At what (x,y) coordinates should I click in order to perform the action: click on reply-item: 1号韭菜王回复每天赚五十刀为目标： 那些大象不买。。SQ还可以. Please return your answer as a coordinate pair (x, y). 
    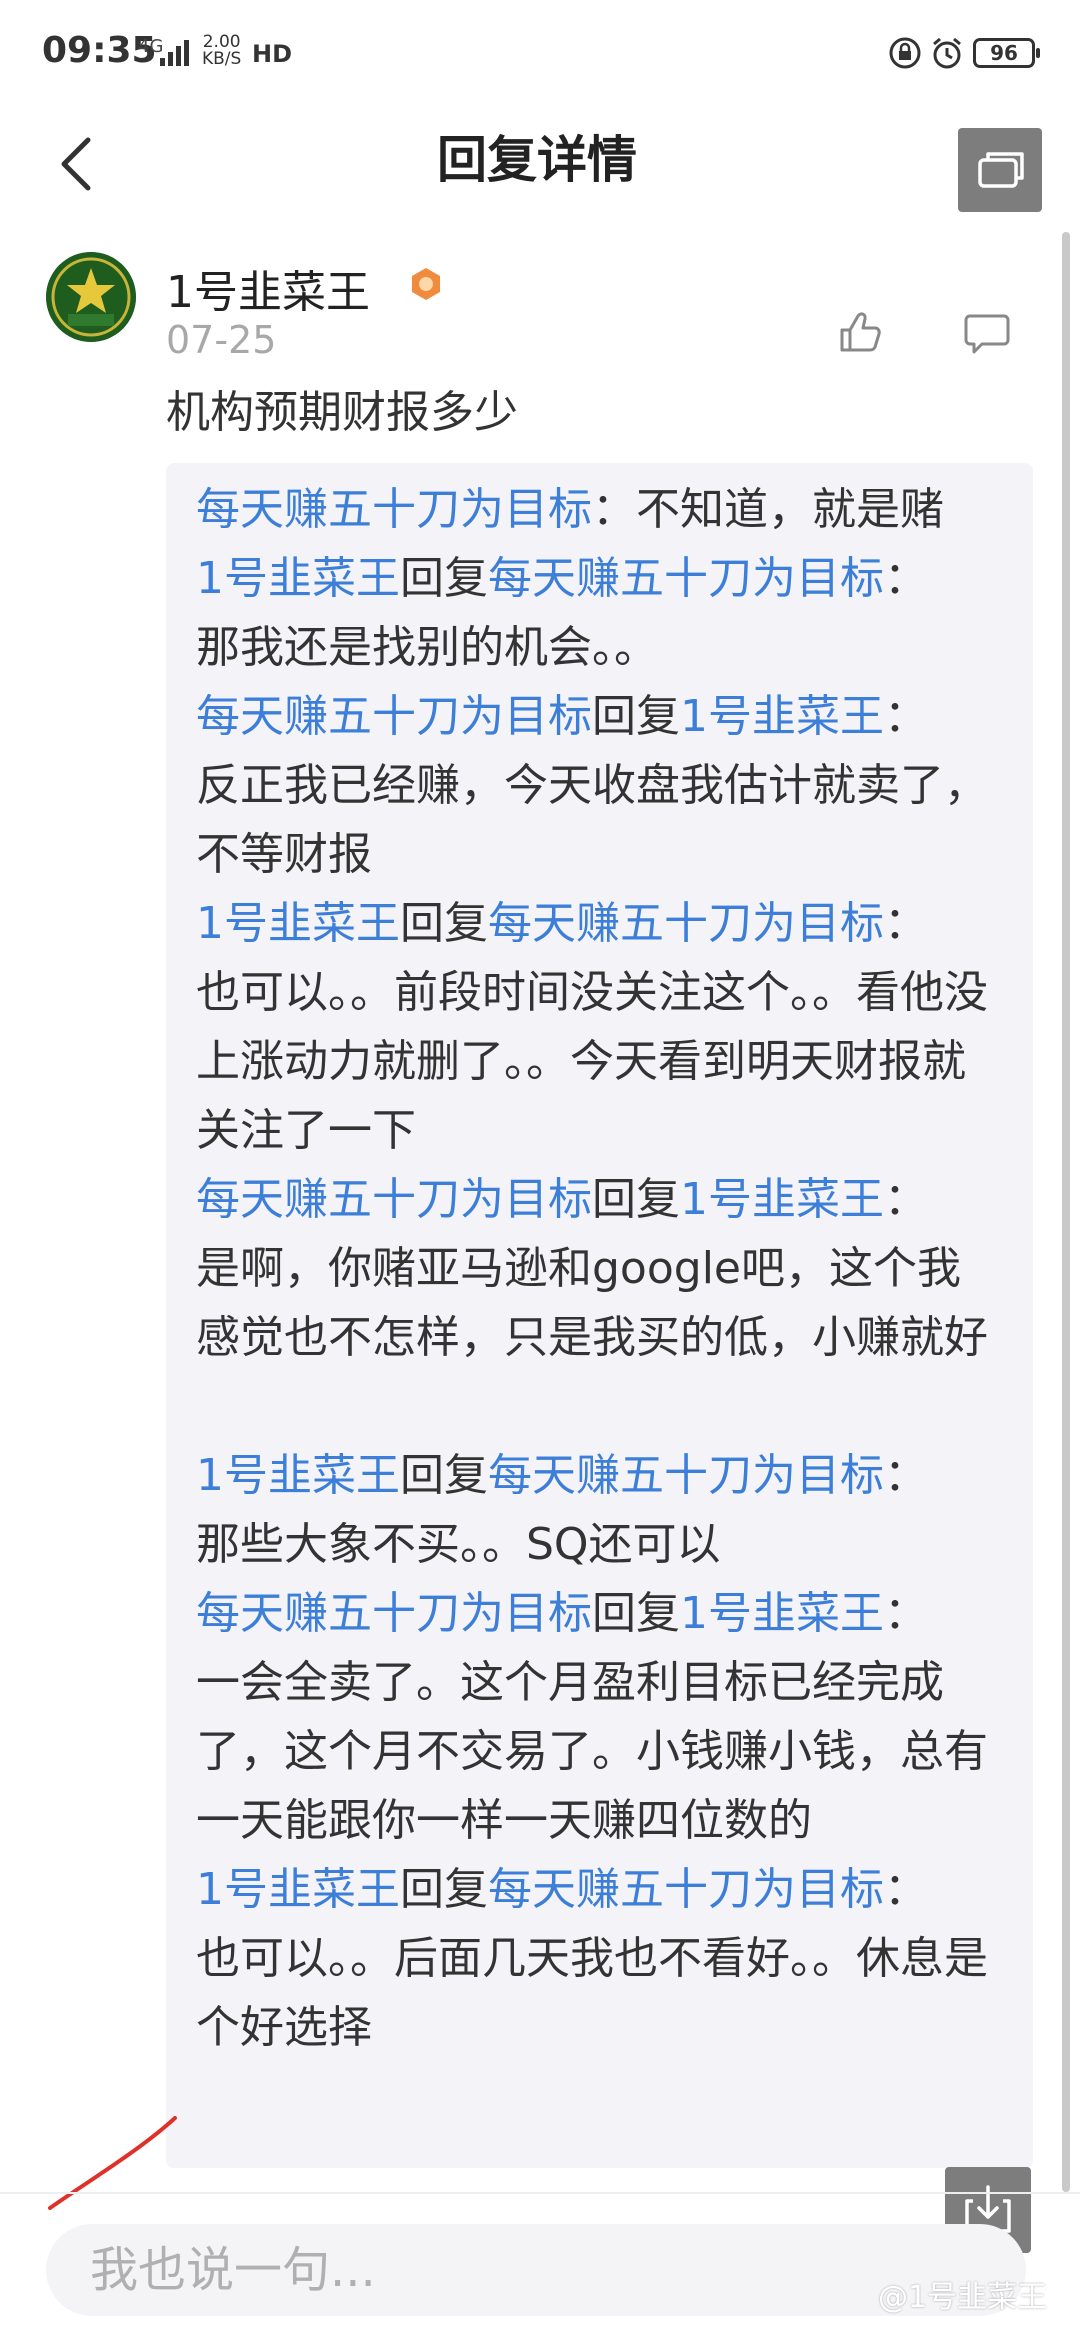
    Looking at the image, I should click on (596, 1510).